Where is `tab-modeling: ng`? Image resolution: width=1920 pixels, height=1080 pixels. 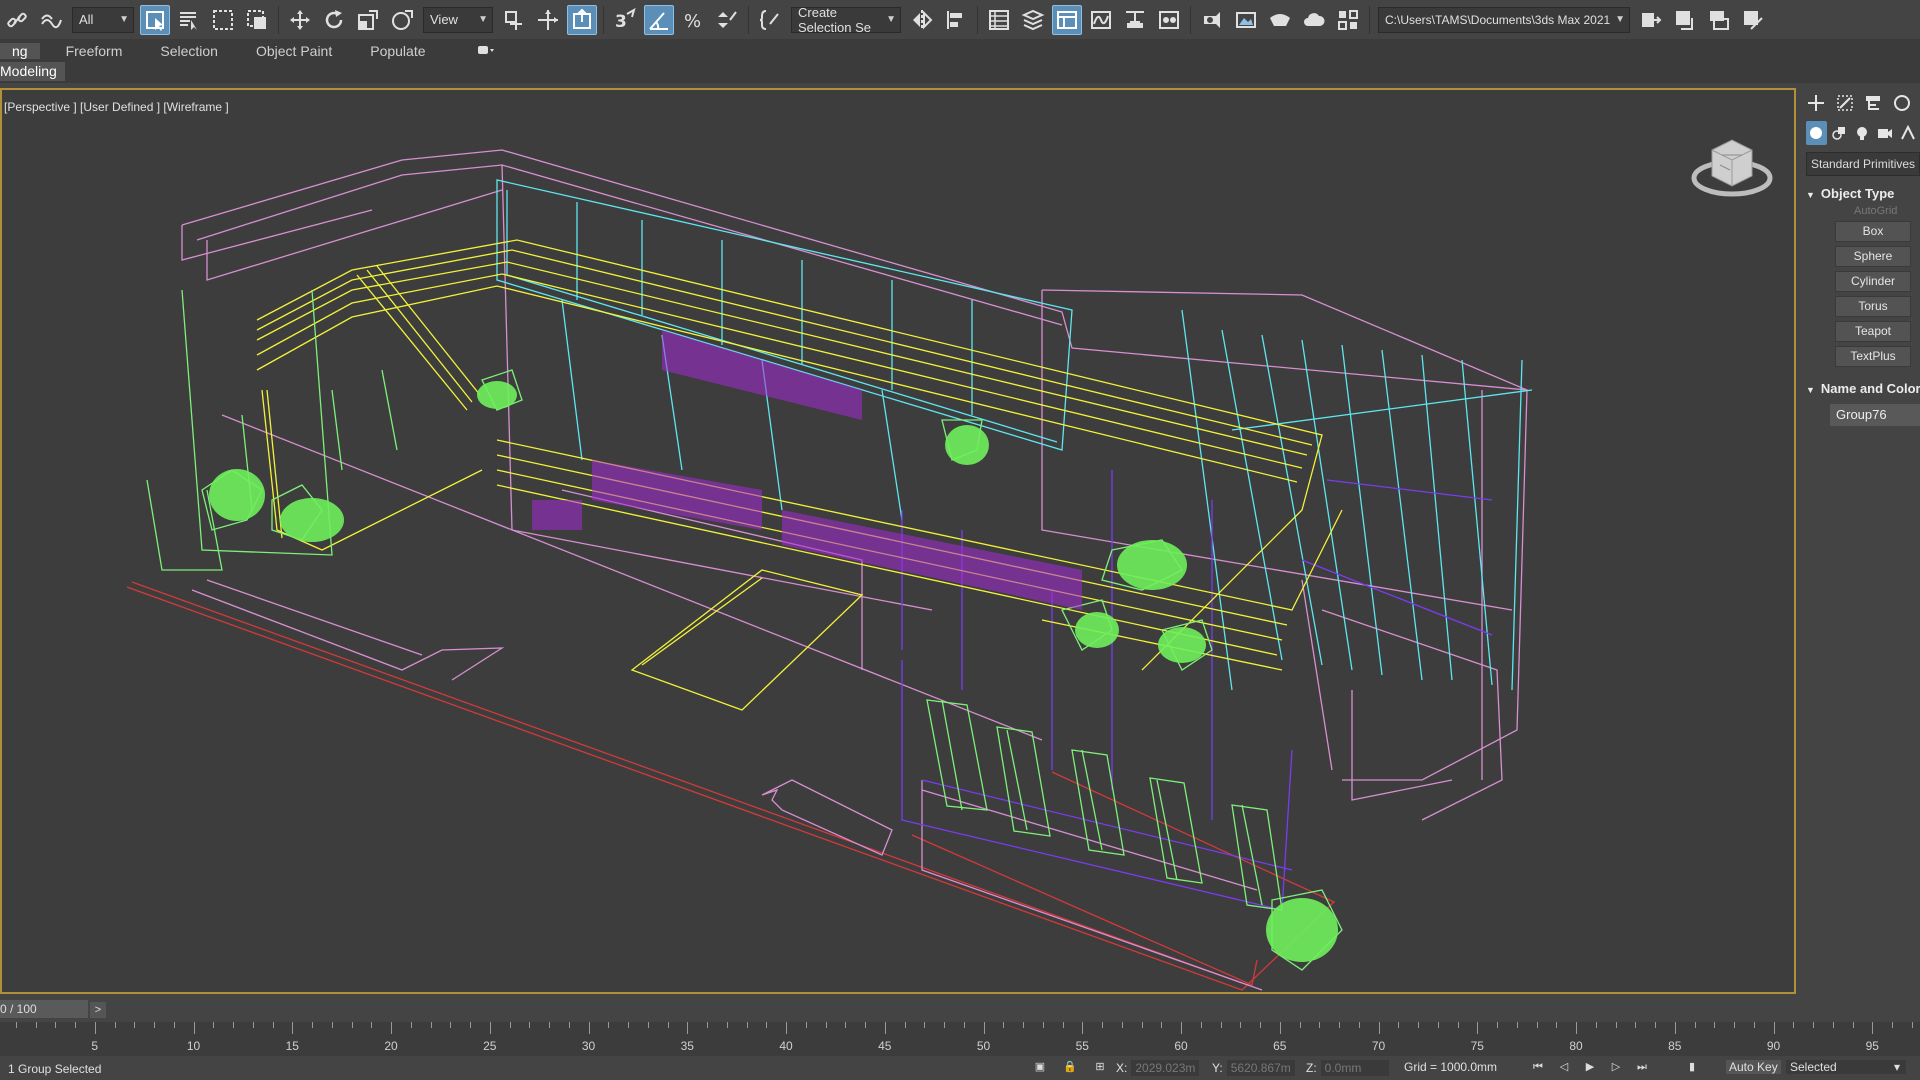
tab-modeling: ng is located at coordinates (20, 50).